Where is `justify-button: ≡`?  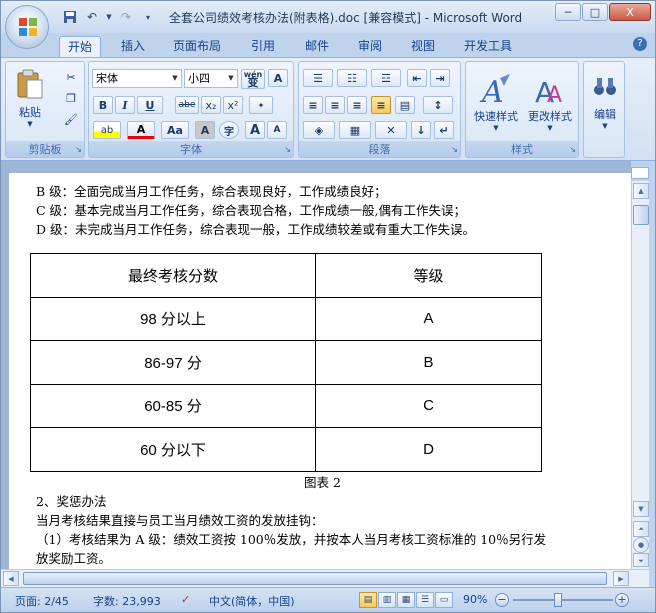 justify-button: ≡ is located at coordinates (381, 105).